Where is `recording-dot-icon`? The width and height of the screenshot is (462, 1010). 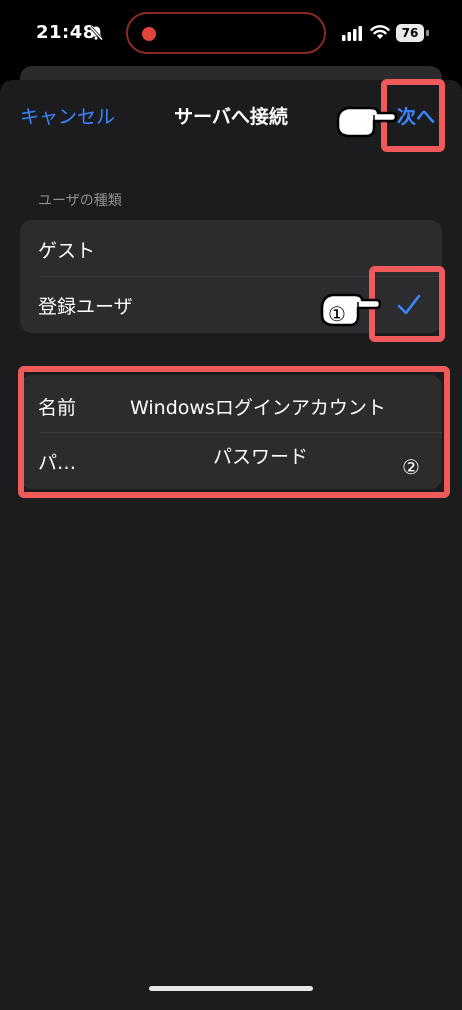
recording-dot-icon is located at coordinates (149, 34).